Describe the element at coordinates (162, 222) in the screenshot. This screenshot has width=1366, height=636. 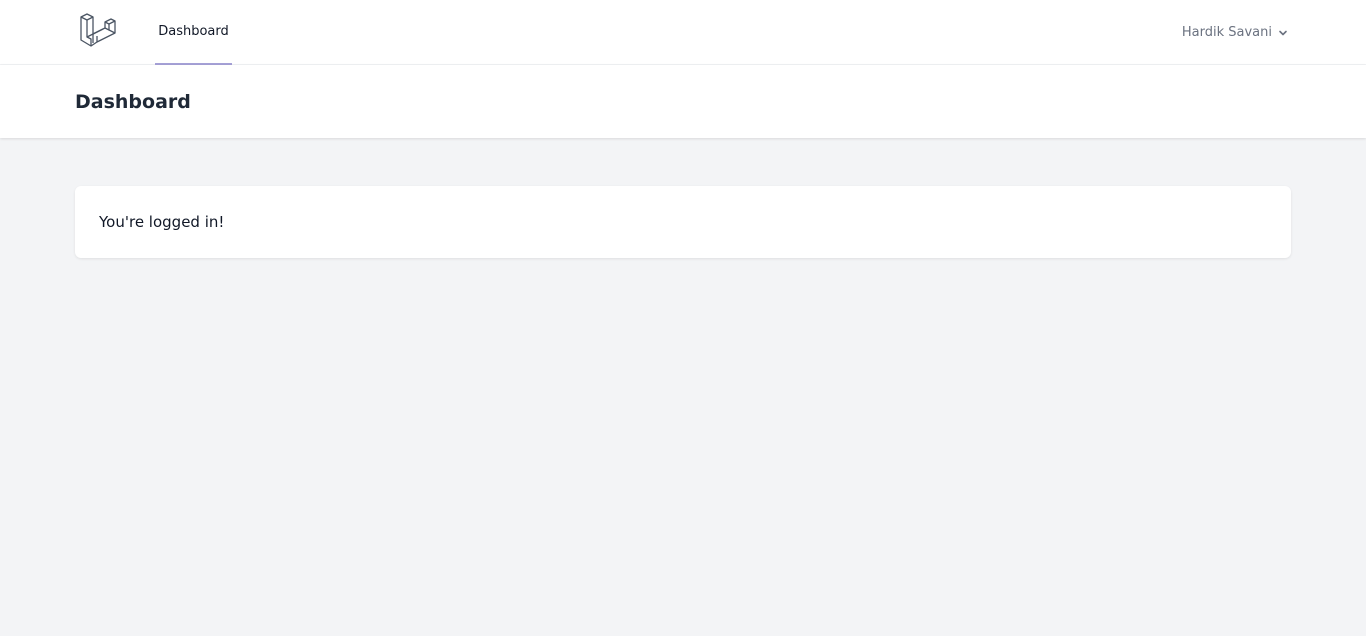
I see `logged-in-message: You're logged in!` at that location.